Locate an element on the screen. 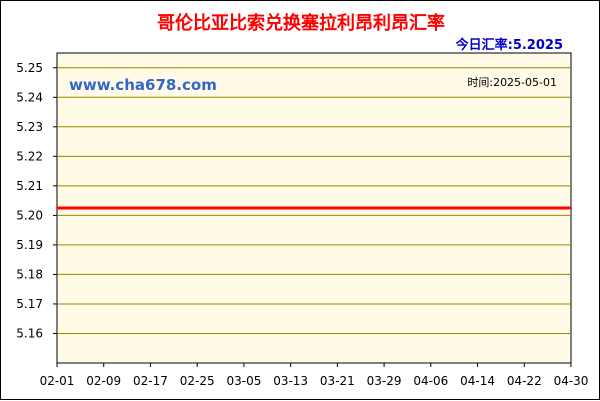 This screenshot has width=600, height=401. y-axis-ticks: 5.25 5.24 5.23 5.22 5.21 5.20 5.19 5.18 5.17 5.16 is located at coordinates (36, 200).